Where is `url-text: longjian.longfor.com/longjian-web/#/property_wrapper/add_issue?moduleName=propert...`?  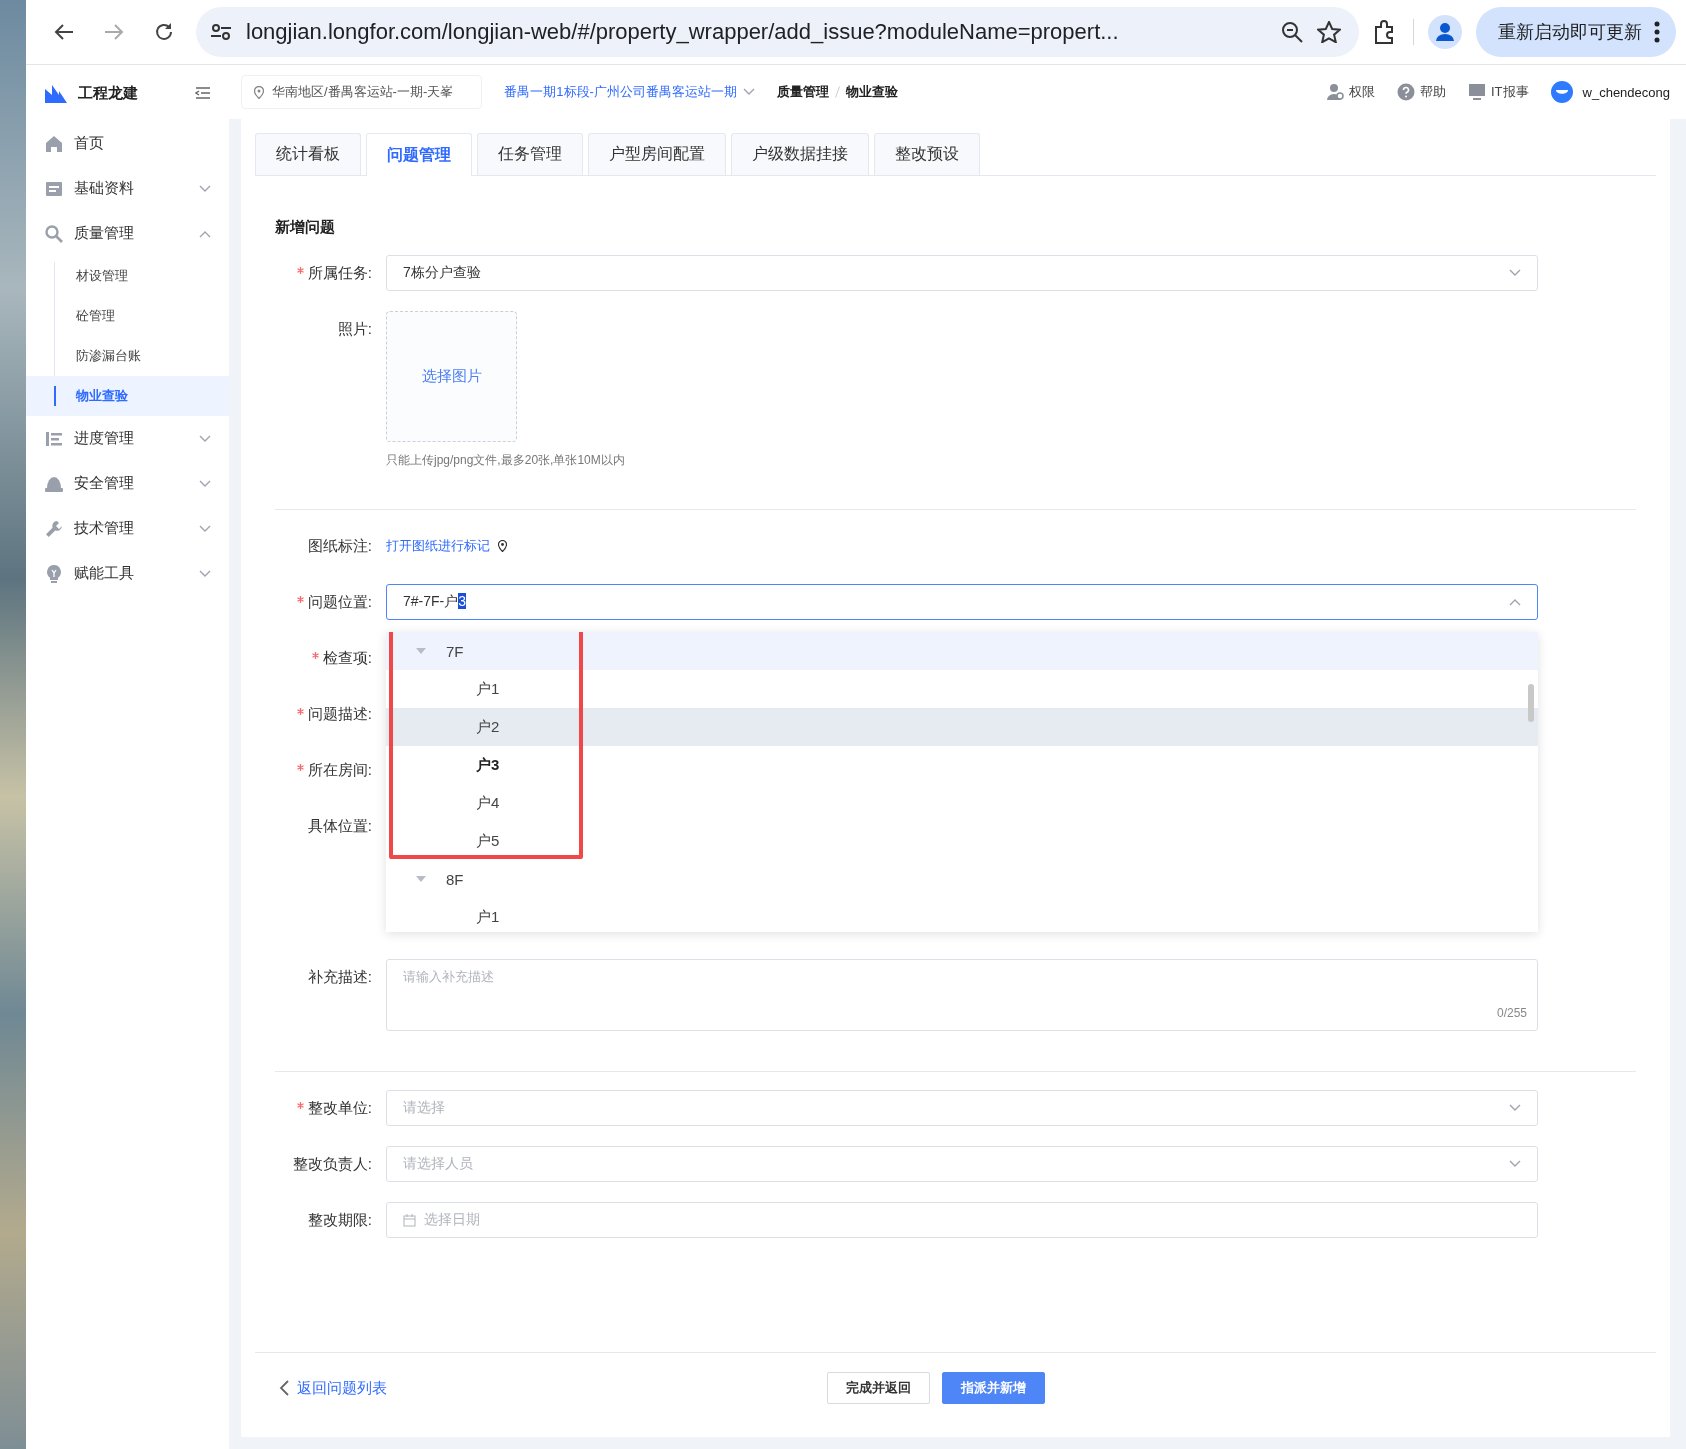
url-text: longjian.longfor.com/longjian-web/#/property_wrapper/add_issue?moduleName=propert... is located at coordinates (683, 32).